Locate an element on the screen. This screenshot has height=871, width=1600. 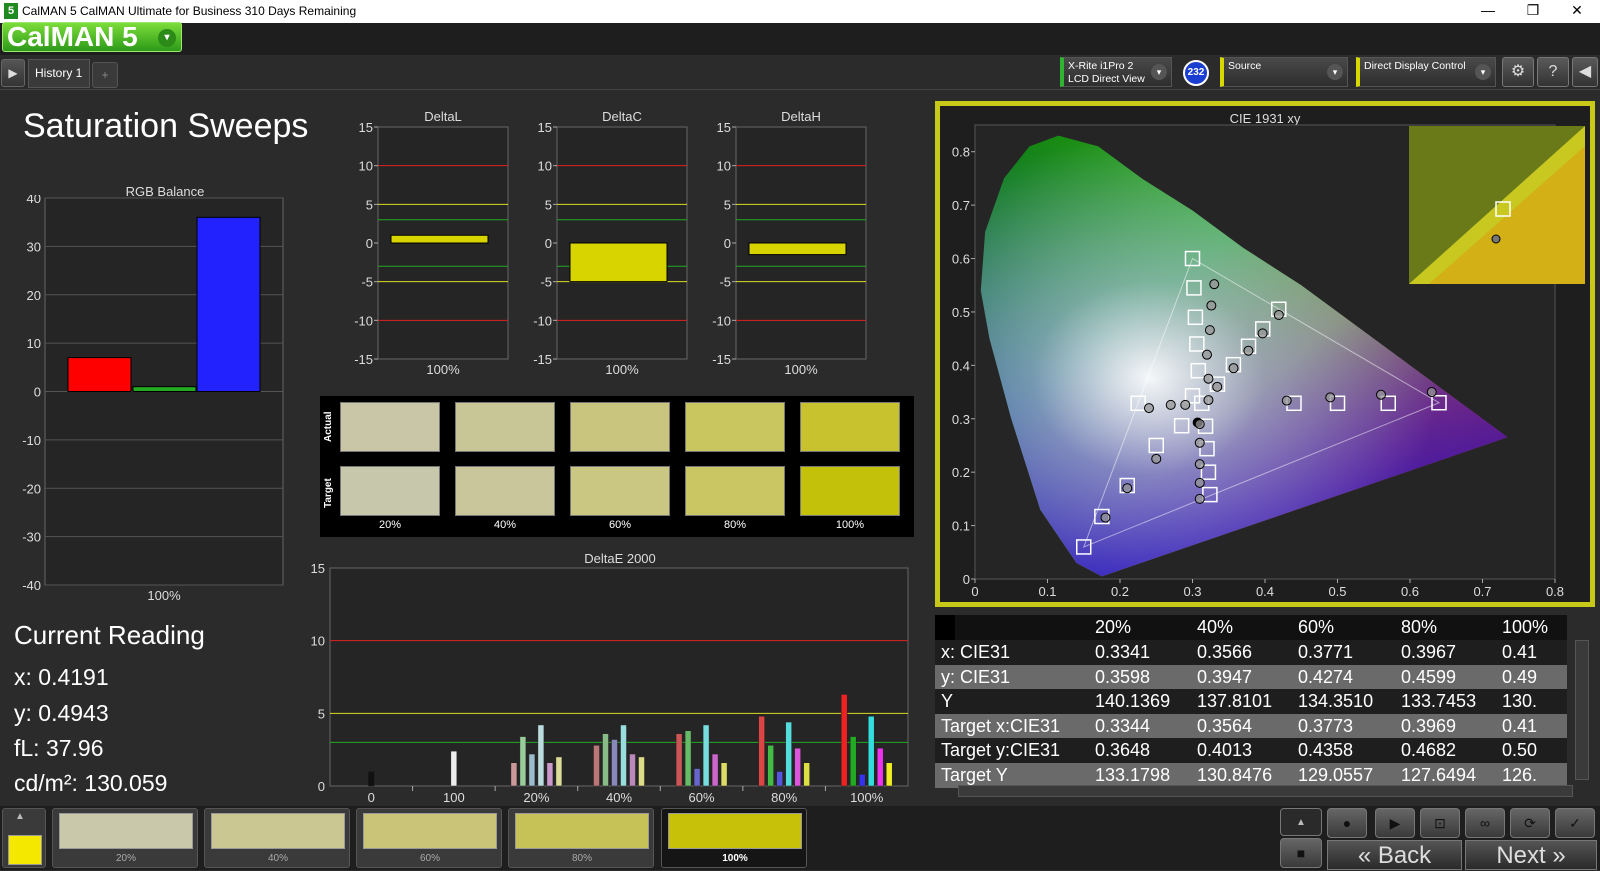
calman-logo-menu: CalMAN 5 ▾ is located at coordinates (92, 37).